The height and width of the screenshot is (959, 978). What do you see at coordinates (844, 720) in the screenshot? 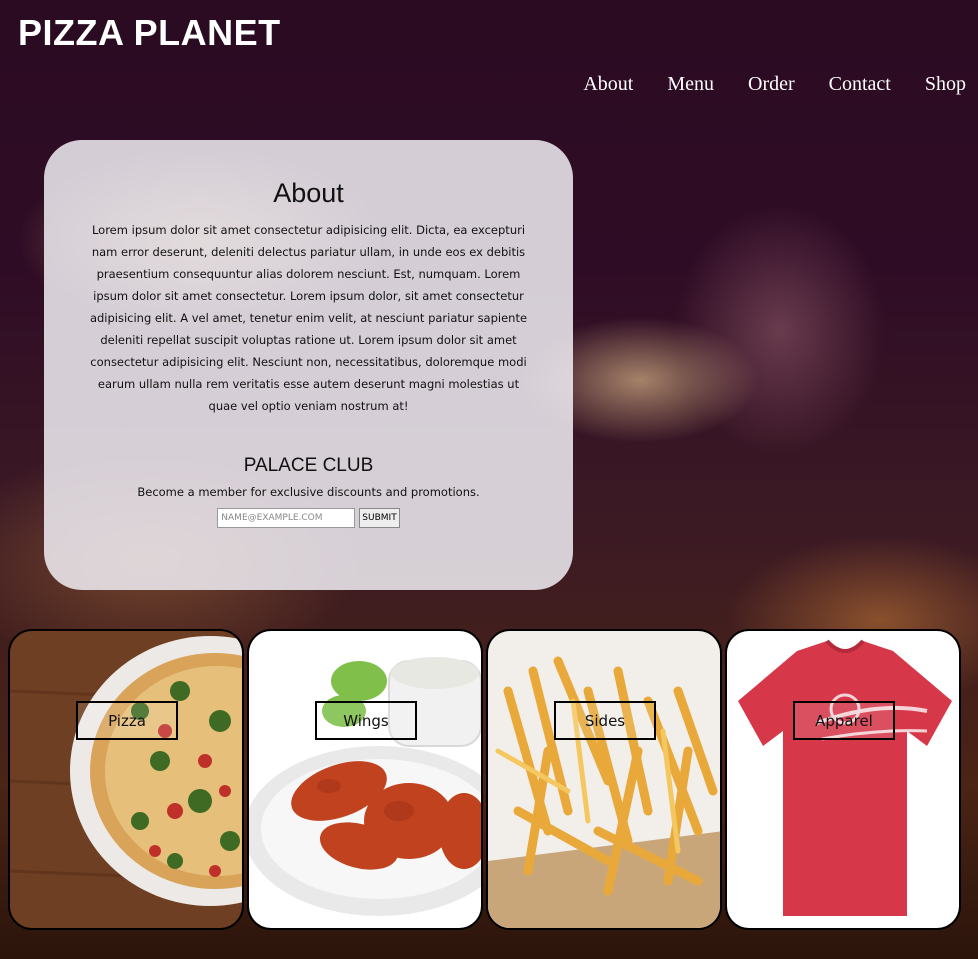
I see `tile-label-apparel: Apparel` at bounding box center [844, 720].